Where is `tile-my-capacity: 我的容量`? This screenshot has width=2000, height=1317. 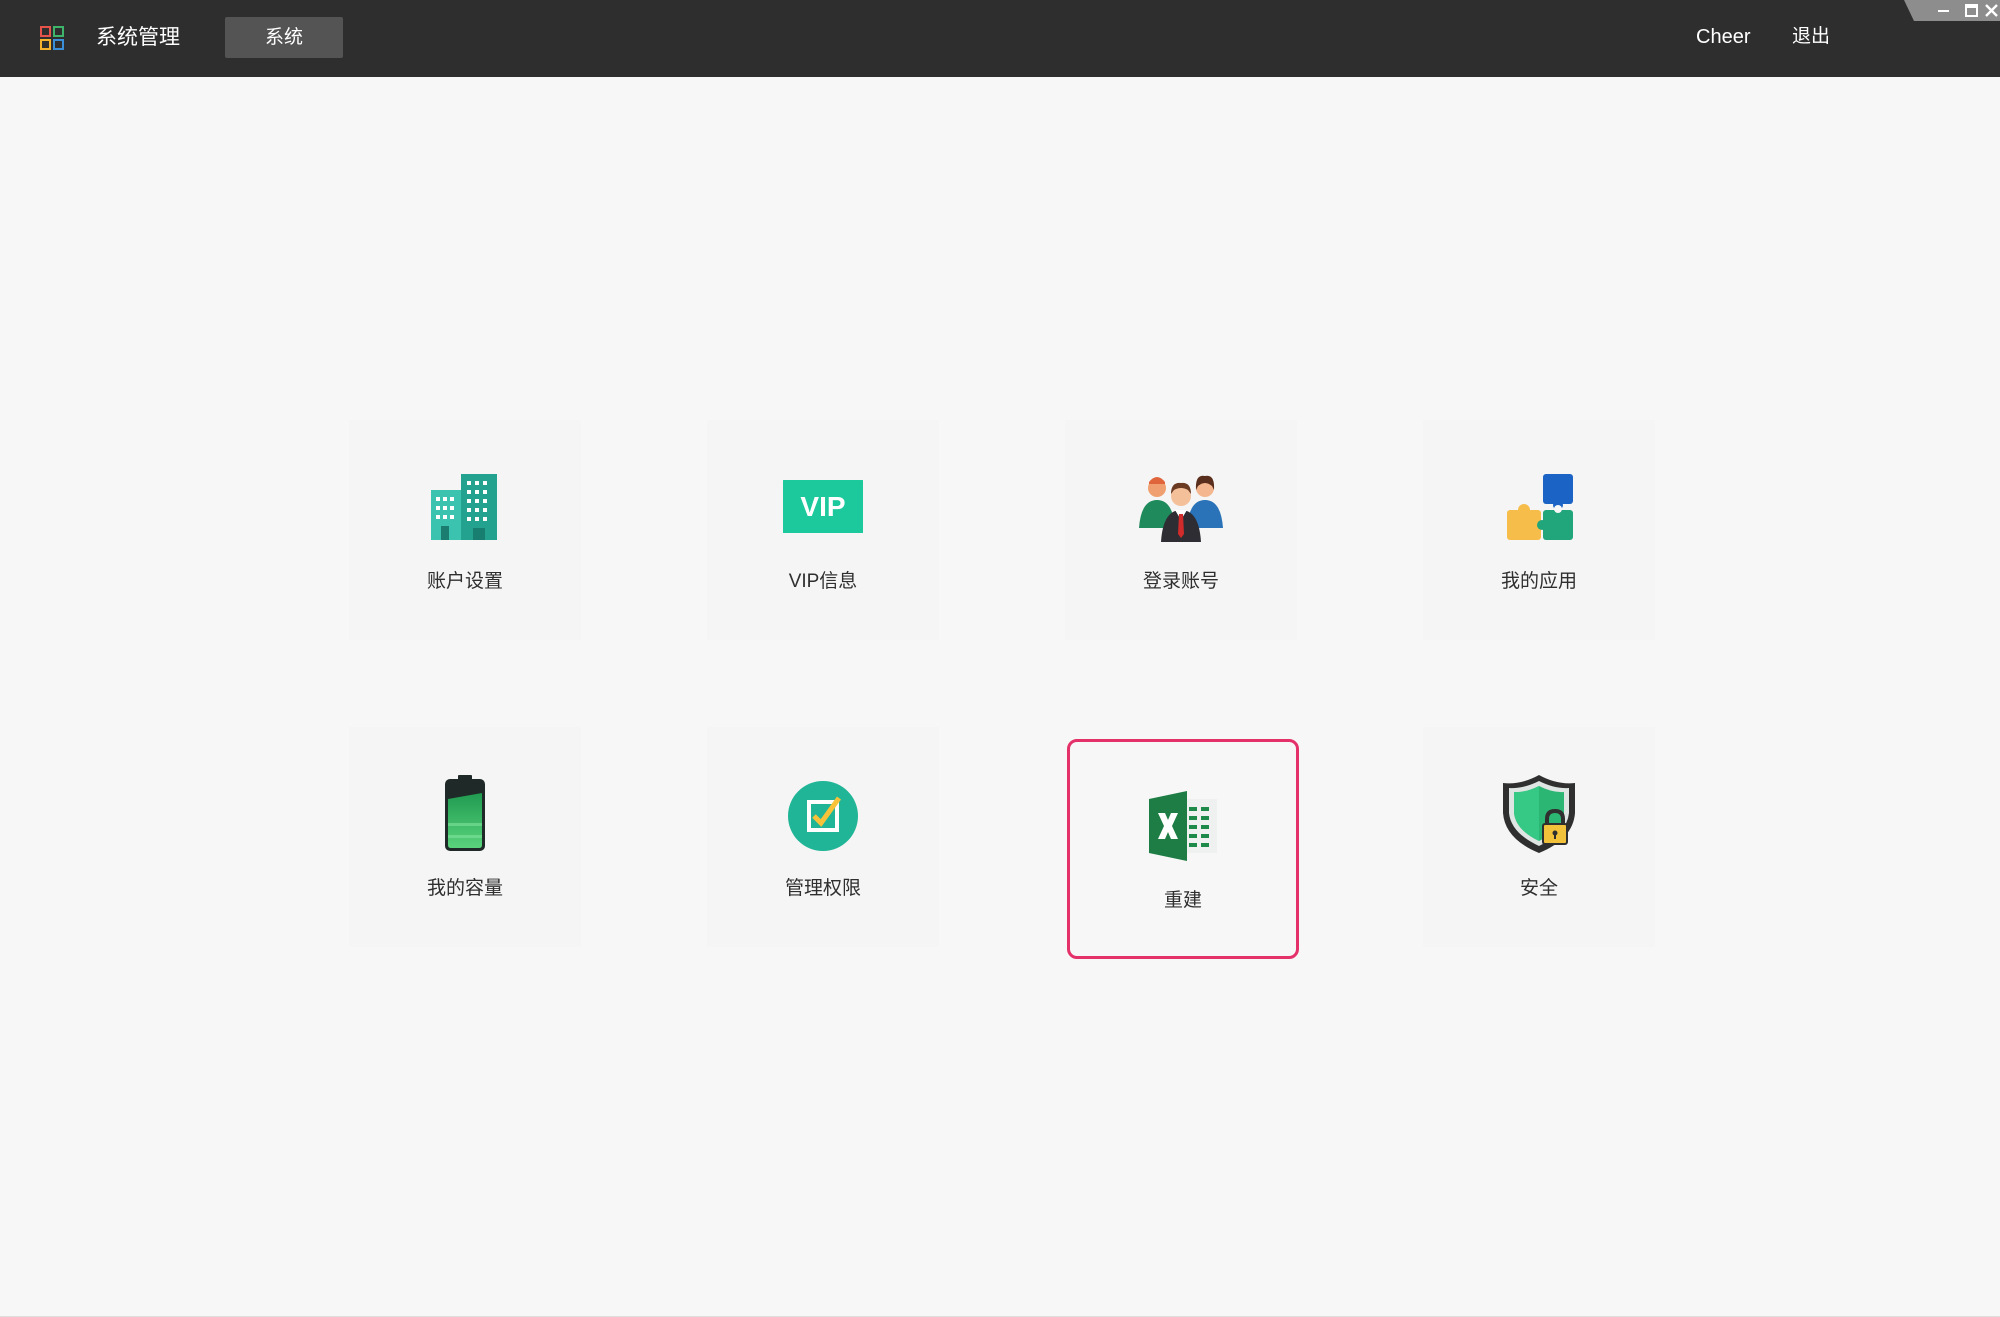
tile-my-capacity: 我的容量 is located at coordinates (465, 837).